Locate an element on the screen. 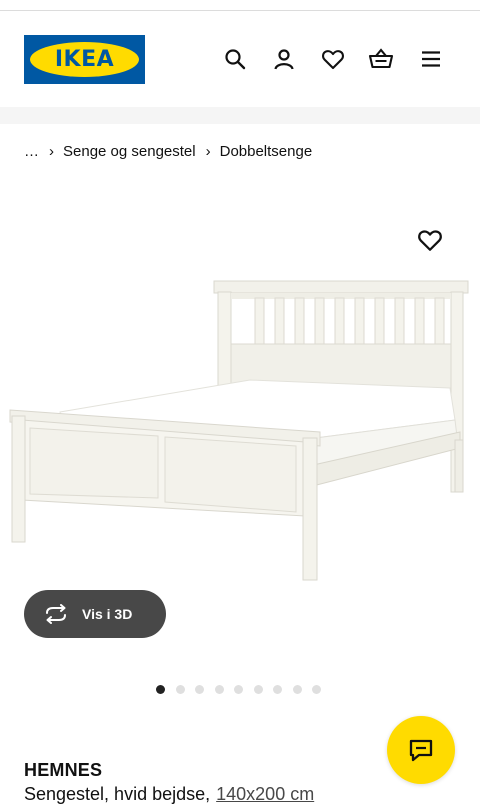  logo-text: IKEA is located at coordinates (84, 59).